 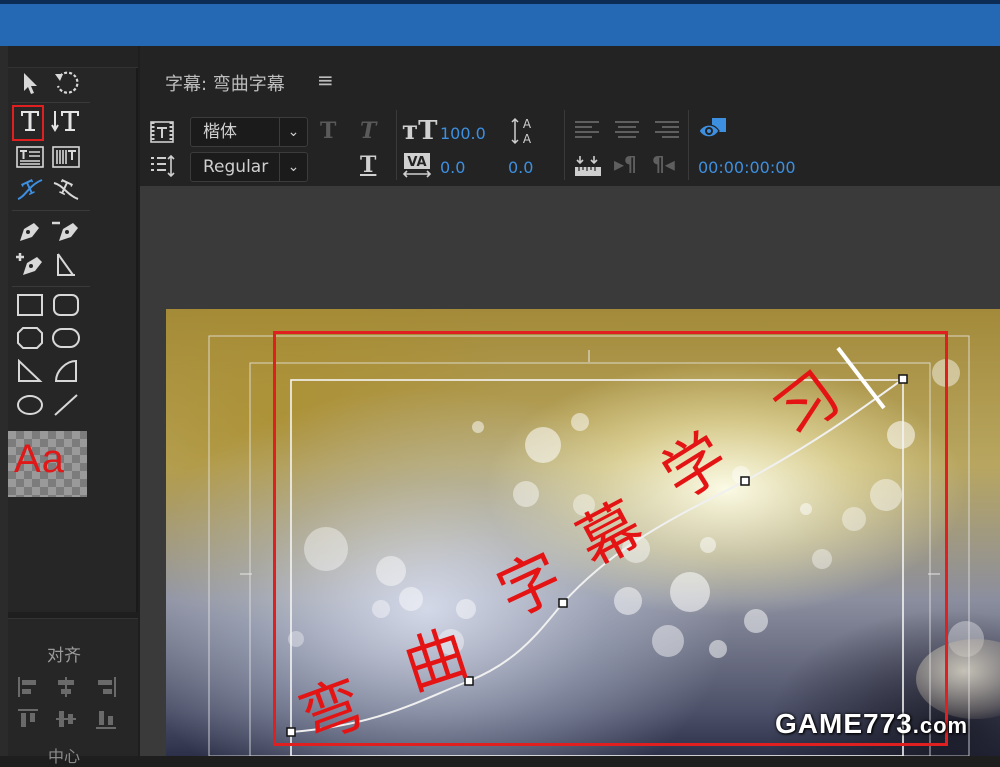 I want to click on watermark-main: GAME773, so click(x=844, y=723).